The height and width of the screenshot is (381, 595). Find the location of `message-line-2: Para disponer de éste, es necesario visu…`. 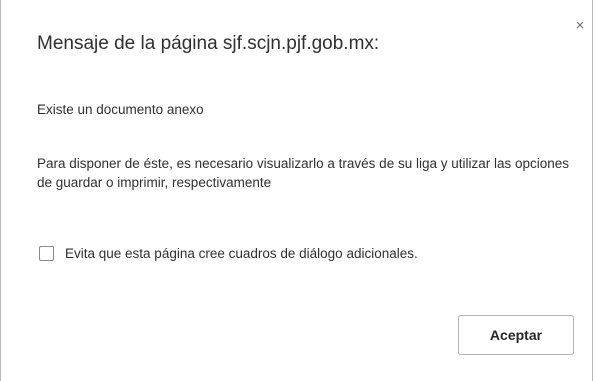

message-line-2: Para disponer de éste, es necesario visu… is located at coordinates (303, 173).